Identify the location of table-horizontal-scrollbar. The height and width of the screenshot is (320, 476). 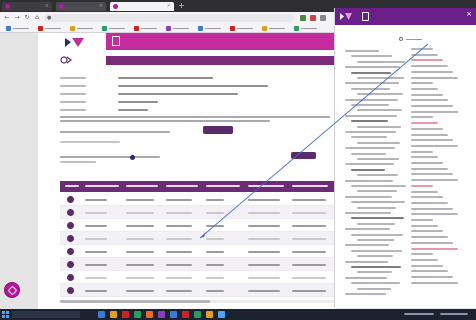
(198, 301).